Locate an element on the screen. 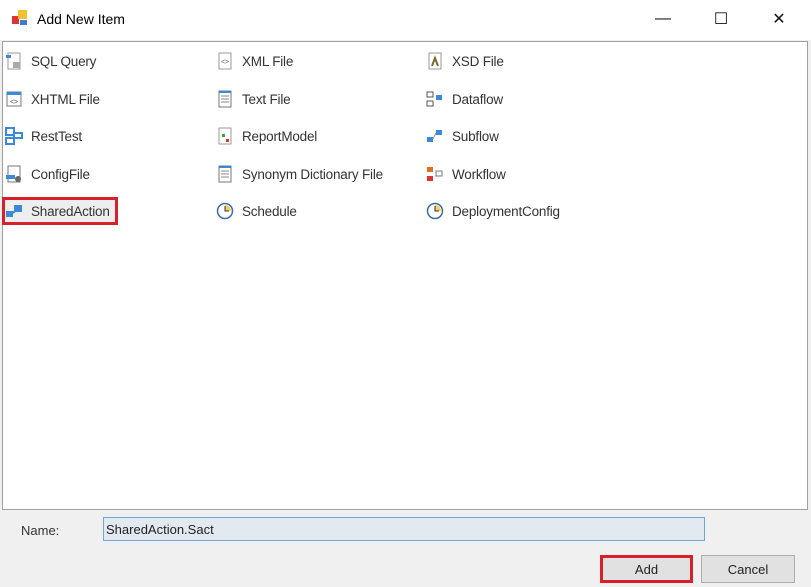 The height and width of the screenshot is (587, 811). list-item-subflow: Subflow is located at coordinates (462, 136).